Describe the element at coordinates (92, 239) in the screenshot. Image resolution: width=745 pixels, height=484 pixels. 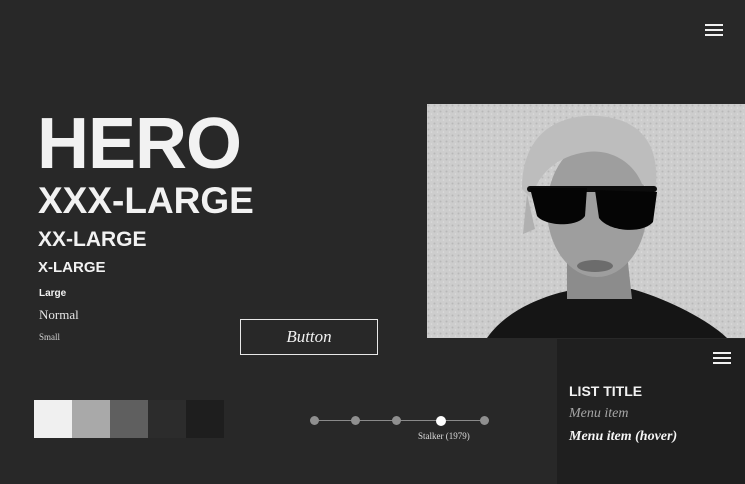
I see `xx-large-heading: XX-LARGE` at that location.